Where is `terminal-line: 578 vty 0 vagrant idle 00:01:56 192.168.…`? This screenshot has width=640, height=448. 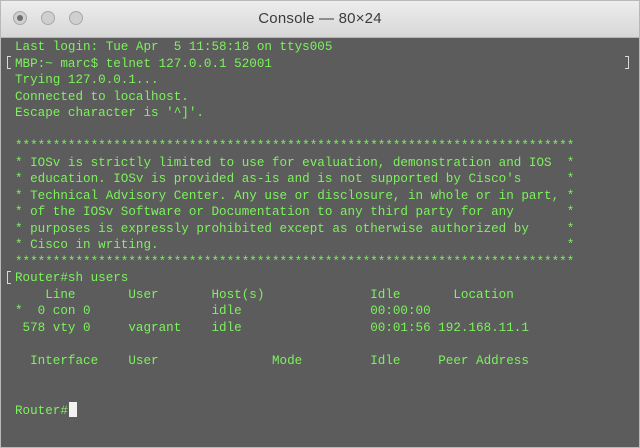
terminal-line: 578 vty 0 vagrant idle 00:01:56 192.168.… is located at coordinates (272, 327).